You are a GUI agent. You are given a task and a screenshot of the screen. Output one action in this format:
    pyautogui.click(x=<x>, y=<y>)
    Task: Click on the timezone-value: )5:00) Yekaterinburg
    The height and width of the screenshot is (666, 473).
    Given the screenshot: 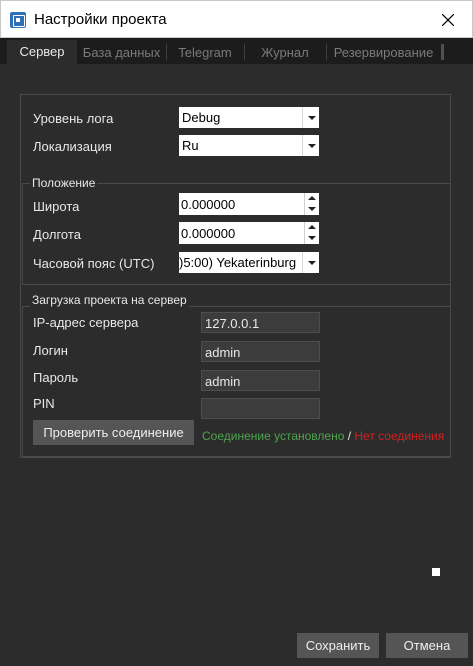 What is the action you would take?
    pyautogui.click(x=238, y=262)
    